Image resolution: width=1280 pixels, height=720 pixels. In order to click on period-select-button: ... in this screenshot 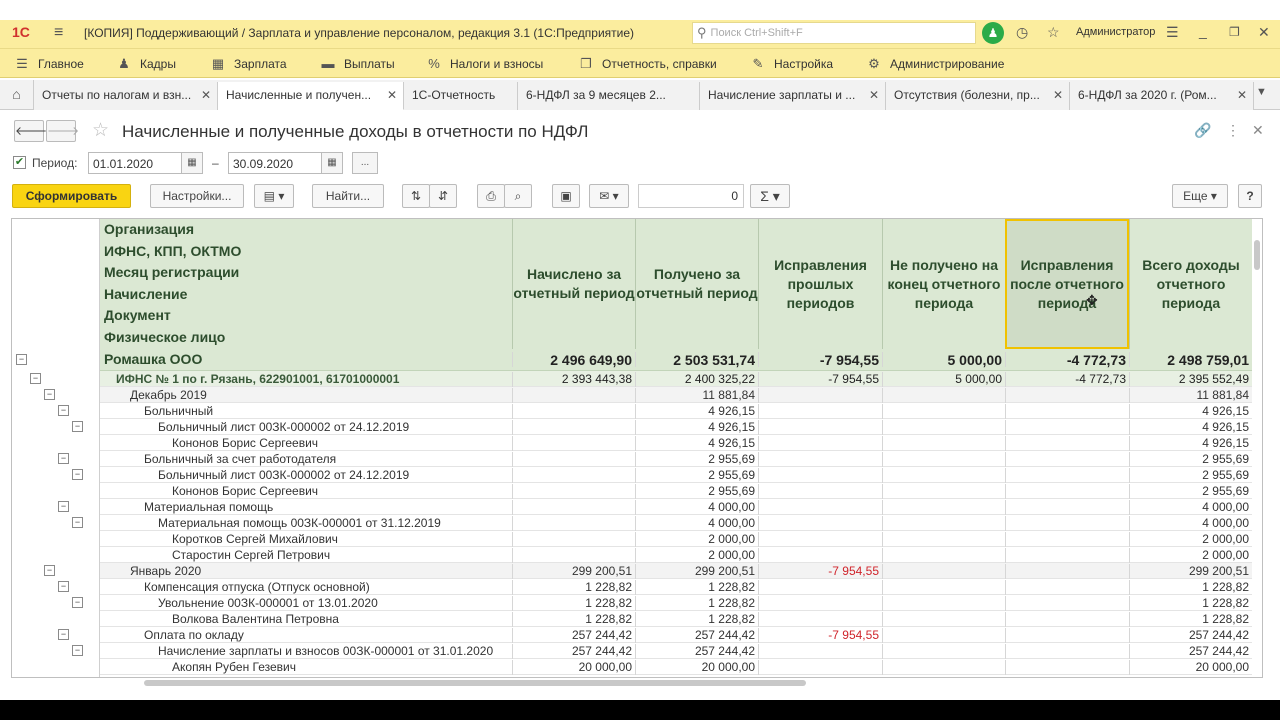, I will do `click(365, 163)`.